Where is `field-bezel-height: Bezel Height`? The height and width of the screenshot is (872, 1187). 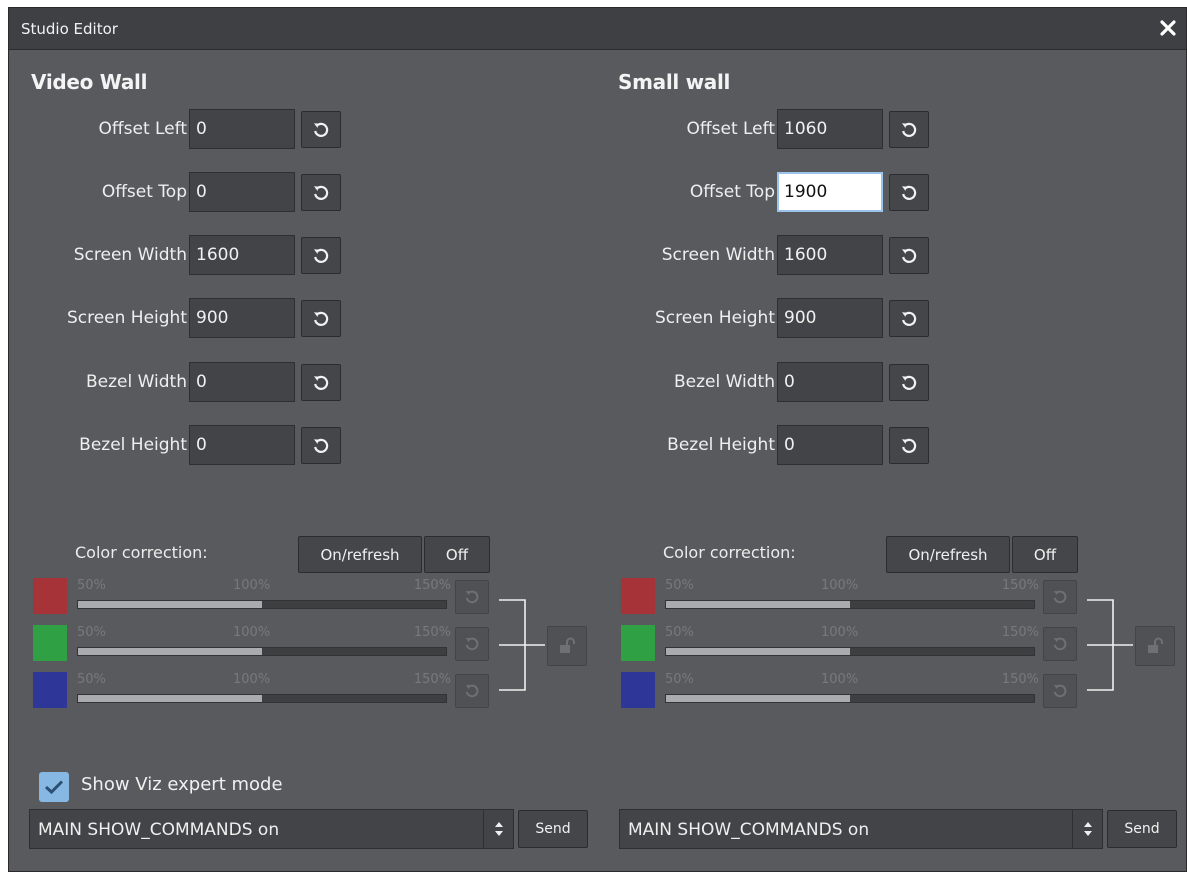 field-bezel-height: Bezel Height is located at coordinates (767, 445).